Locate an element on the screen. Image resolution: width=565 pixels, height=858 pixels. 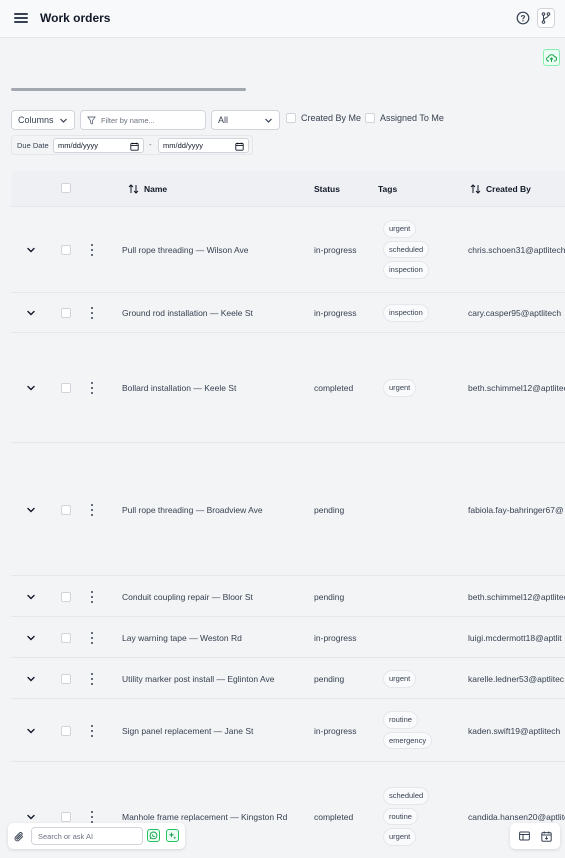
cloud-upload-icon is located at coordinates (551, 57).